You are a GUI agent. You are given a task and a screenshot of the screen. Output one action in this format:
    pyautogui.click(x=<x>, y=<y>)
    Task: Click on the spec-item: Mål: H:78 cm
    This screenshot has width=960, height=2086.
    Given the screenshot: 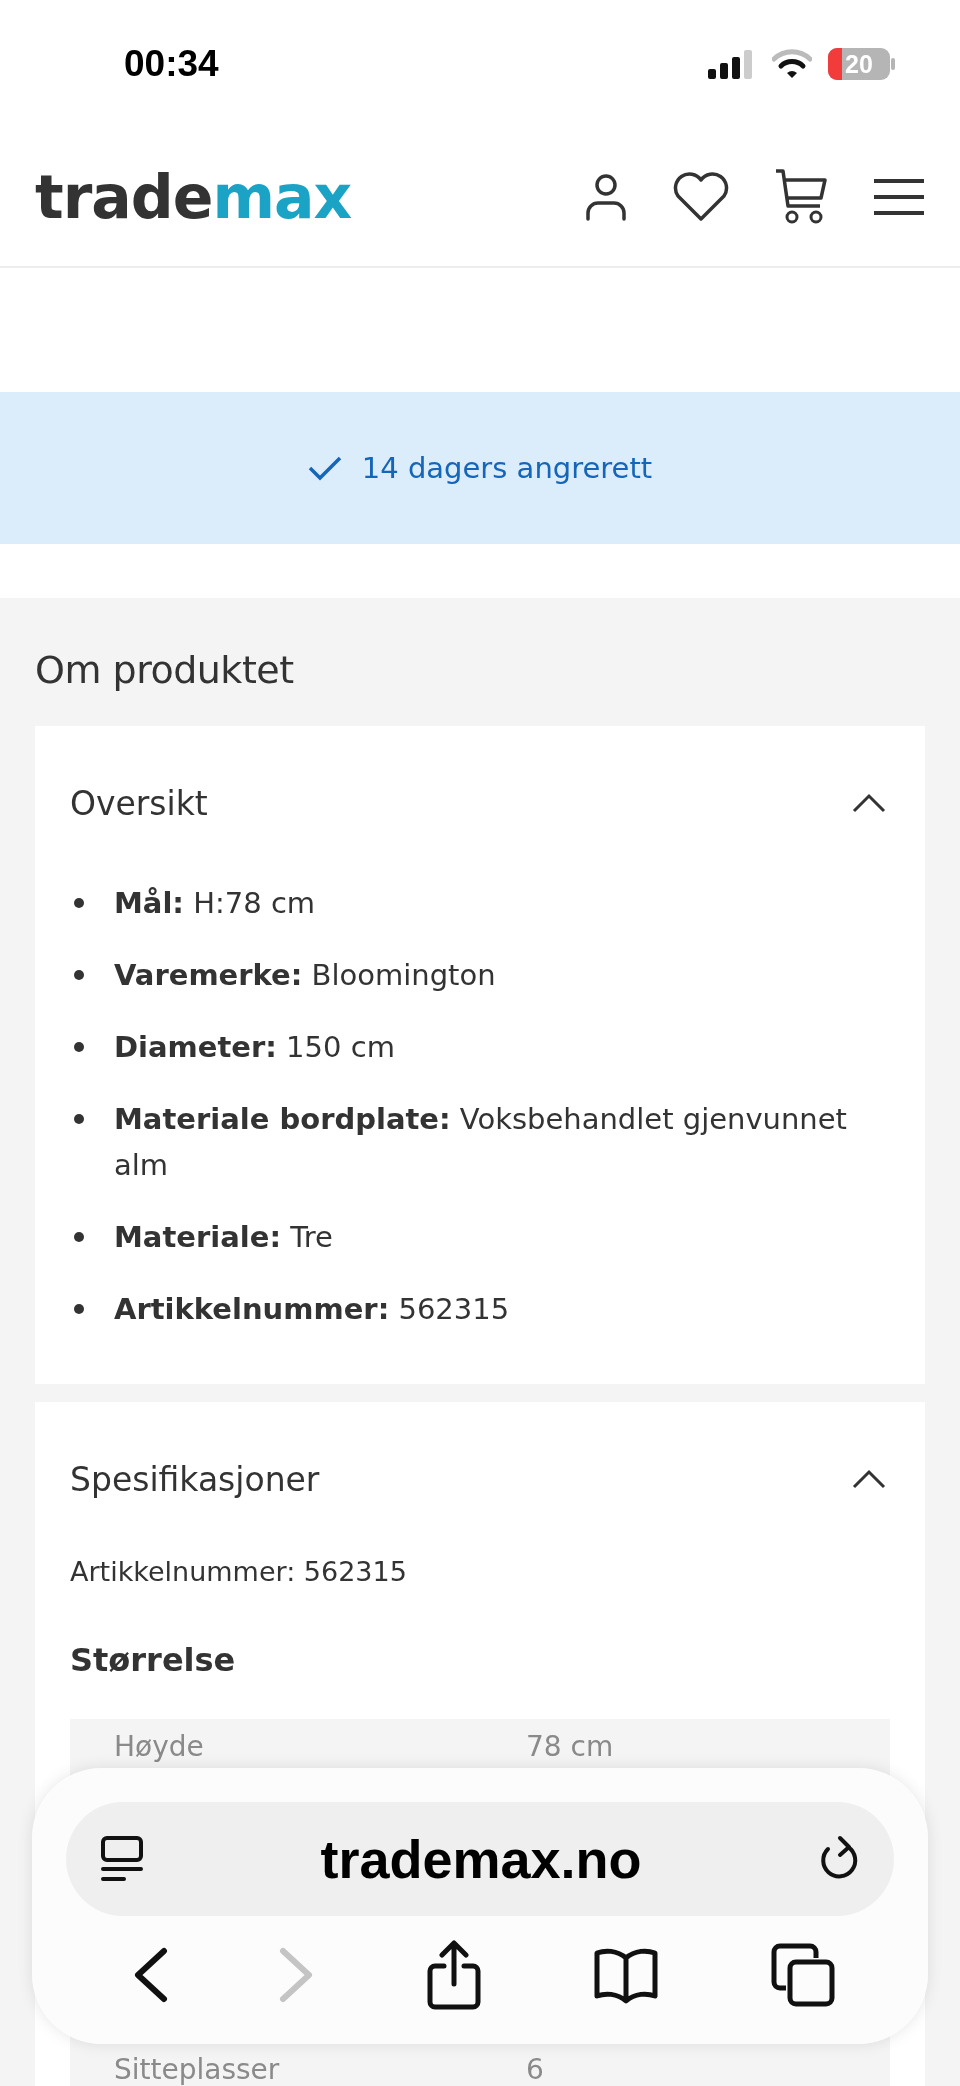 What is the action you would take?
    pyautogui.click(x=215, y=903)
    